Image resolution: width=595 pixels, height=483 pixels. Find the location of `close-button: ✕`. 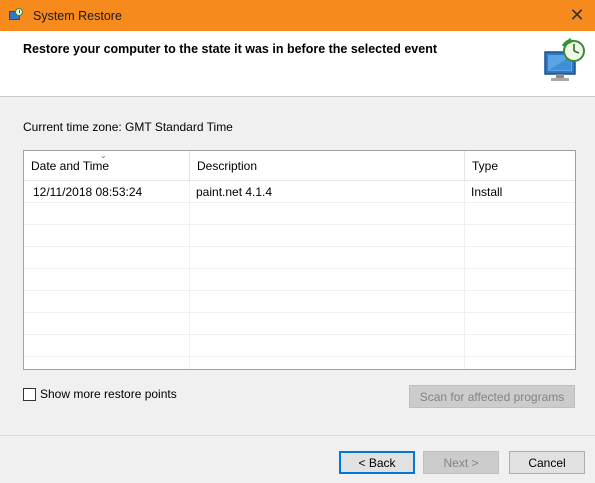

close-button: ✕ is located at coordinates (577, 15).